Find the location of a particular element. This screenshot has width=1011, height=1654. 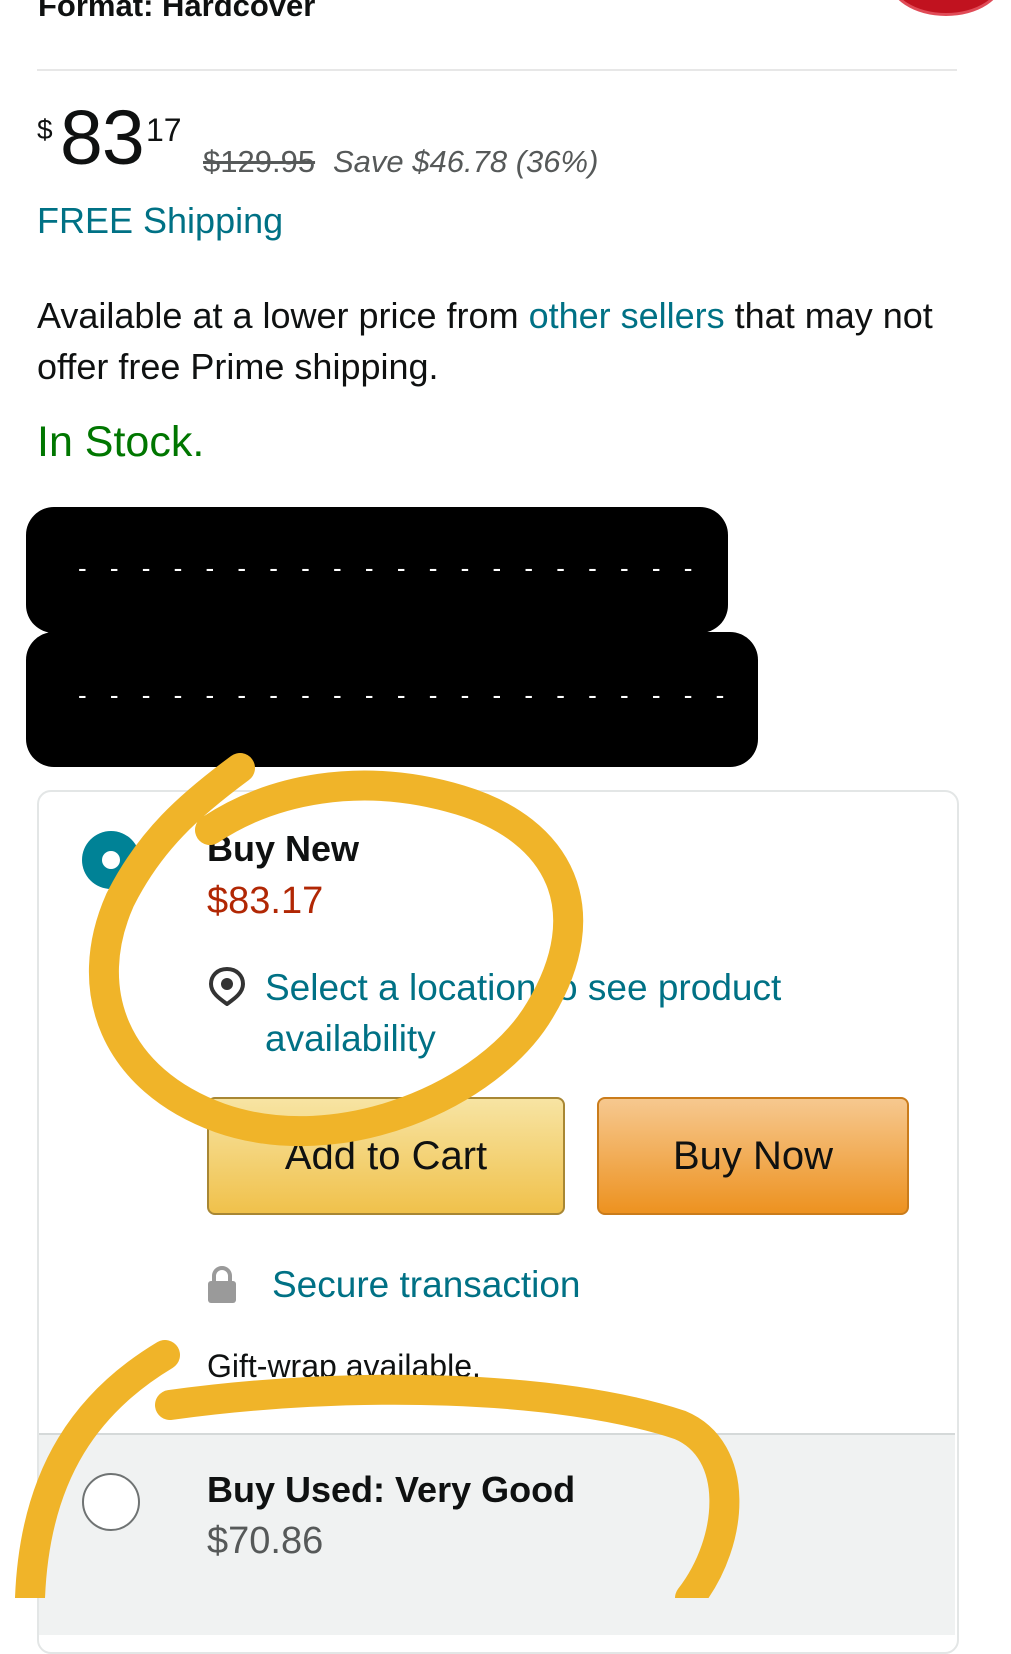

other-sellers-link: other sellers is located at coordinates (627, 315).